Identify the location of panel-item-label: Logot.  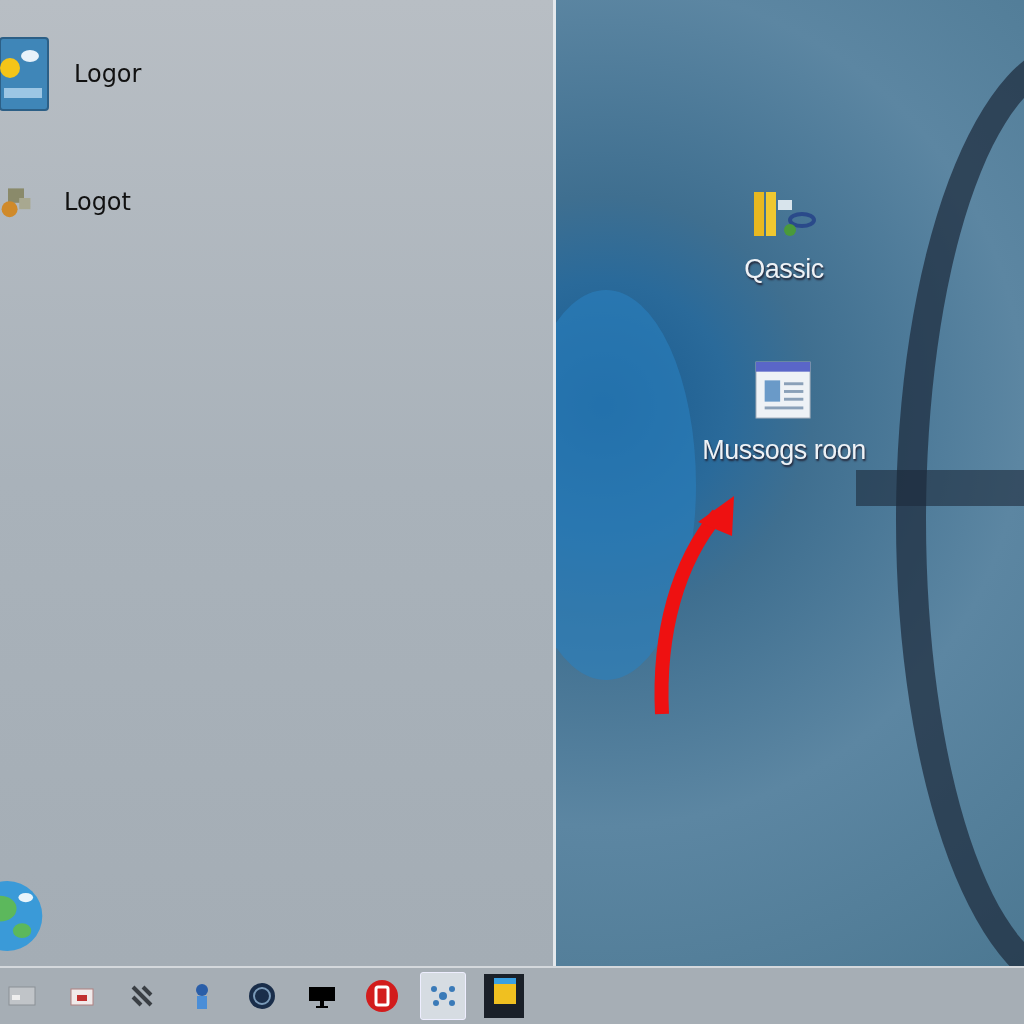
(97, 202).